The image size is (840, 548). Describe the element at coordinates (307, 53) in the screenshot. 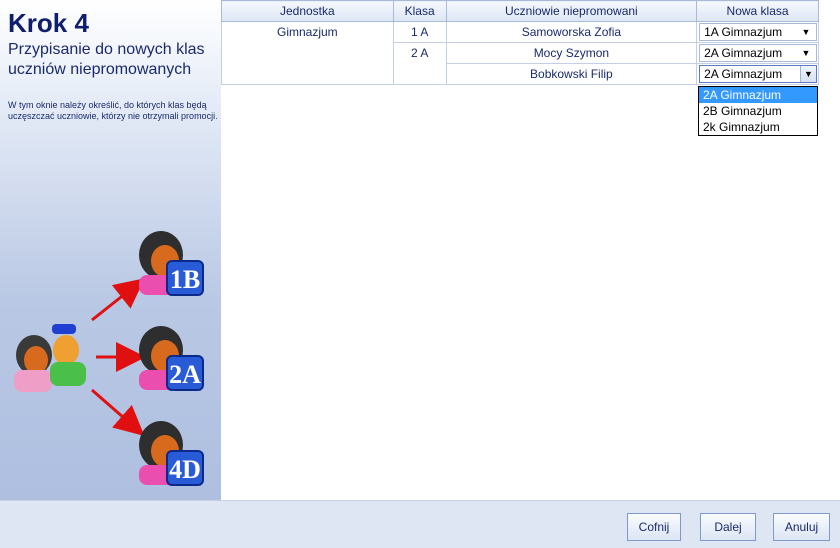

I see `unit-cell: Gimnazjum` at that location.